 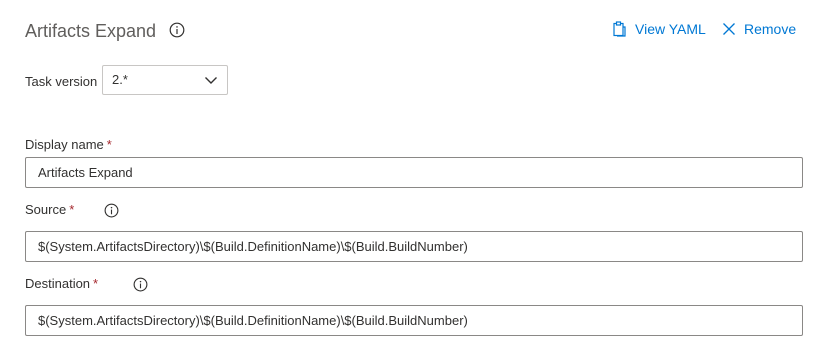 What do you see at coordinates (619, 29) in the screenshot?
I see `clipboard-icon` at bounding box center [619, 29].